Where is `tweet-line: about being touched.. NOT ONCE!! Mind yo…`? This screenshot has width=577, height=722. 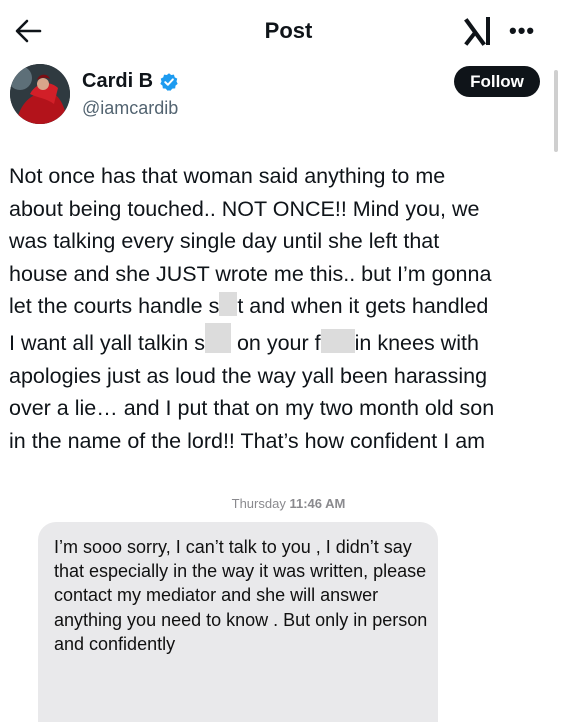
tweet-line: about being touched.. NOT ONCE!! Mind yo… is located at coordinates (281, 209).